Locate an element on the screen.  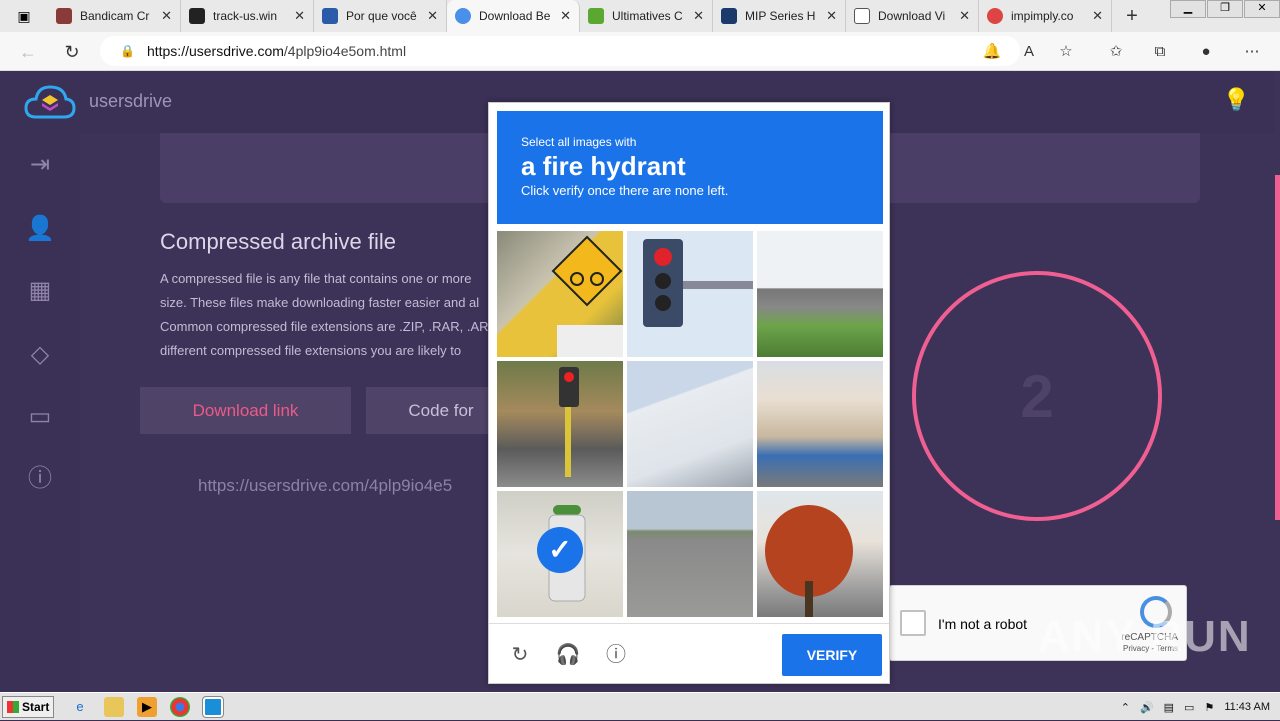
ie-icon: e is located at coordinates (80, 707).